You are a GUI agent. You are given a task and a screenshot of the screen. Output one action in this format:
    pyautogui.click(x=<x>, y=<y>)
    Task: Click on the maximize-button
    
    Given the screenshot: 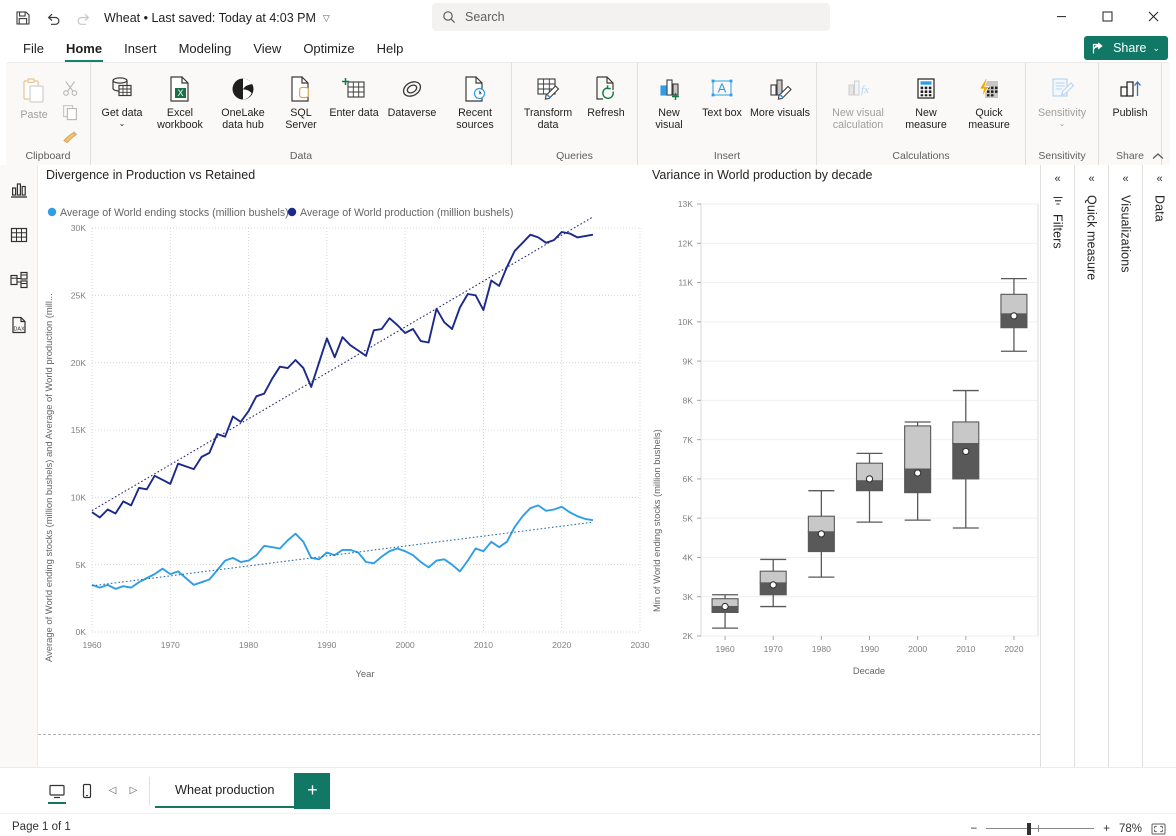 What is the action you would take?
    pyautogui.click(x=1107, y=16)
    